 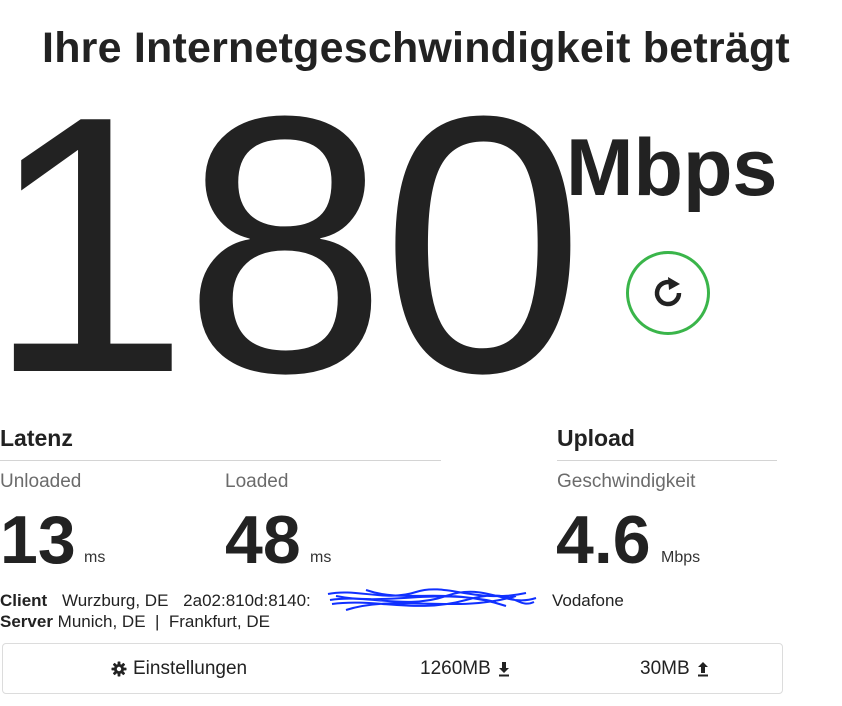 I want to click on server-location-2: Frankfurt, DE, so click(x=219, y=621).